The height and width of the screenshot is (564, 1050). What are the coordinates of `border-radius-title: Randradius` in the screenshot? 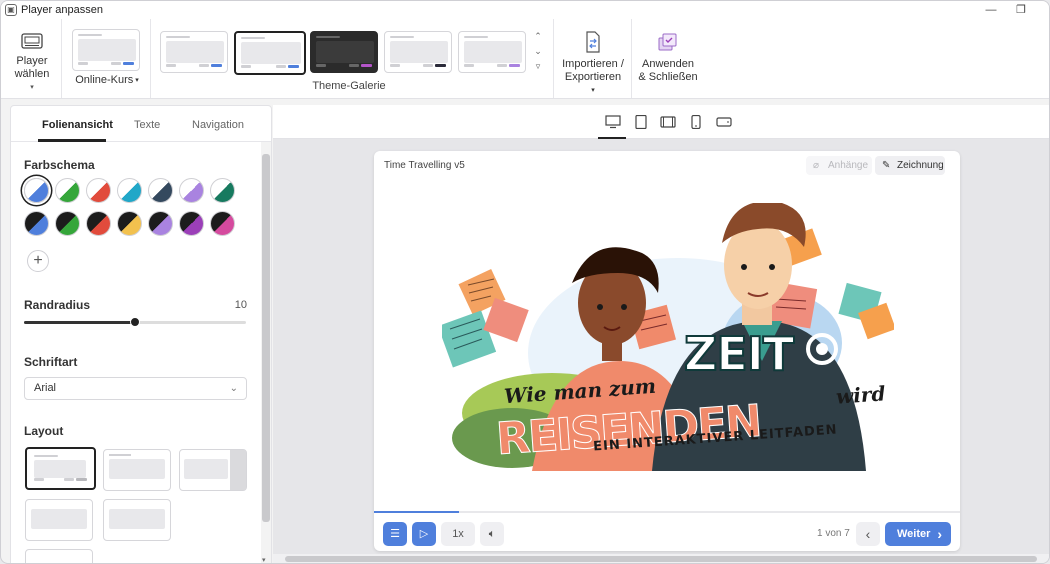 It's located at (57, 305).